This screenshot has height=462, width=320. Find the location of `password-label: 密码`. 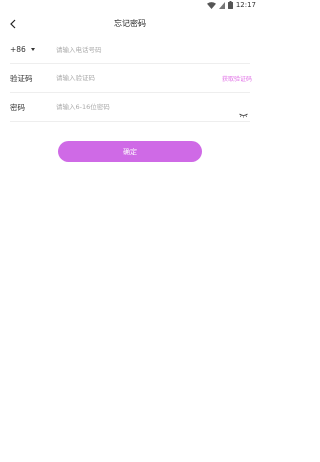

password-label: 密码 is located at coordinates (17, 107).